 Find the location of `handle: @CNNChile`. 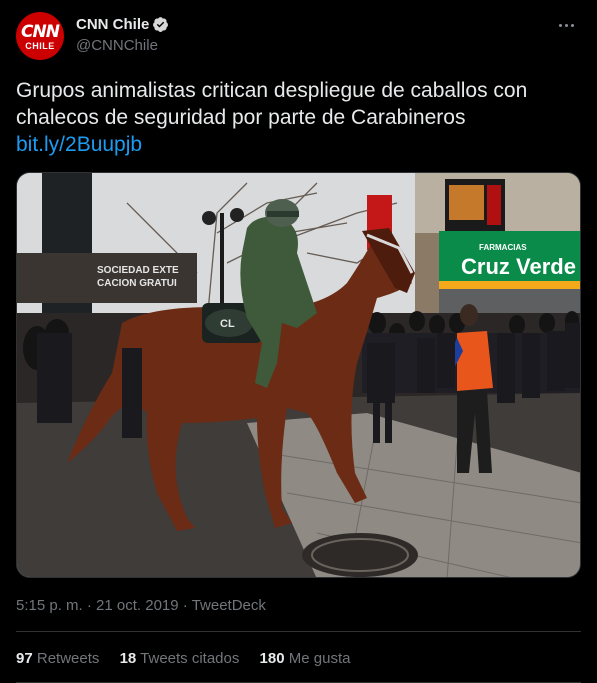

handle: @CNNChile is located at coordinates (122, 45).